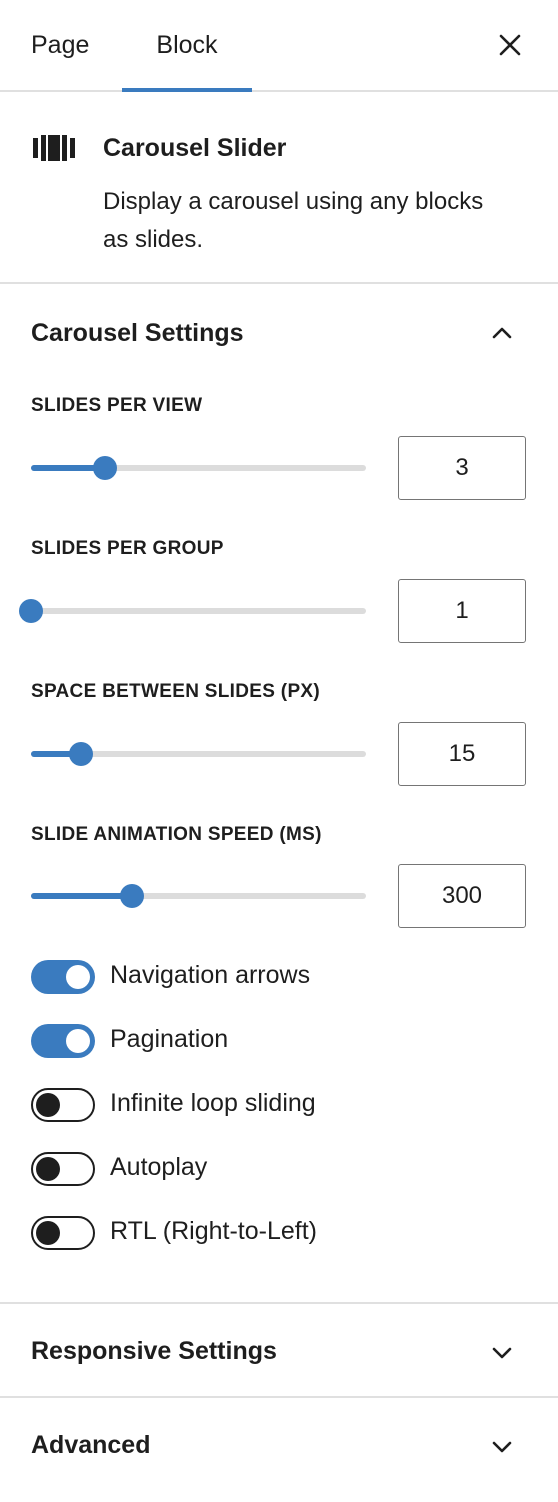 The height and width of the screenshot is (1502, 558). I want to click on infinite-loop-label: Infinite loop sliding, so click(213, 1103).